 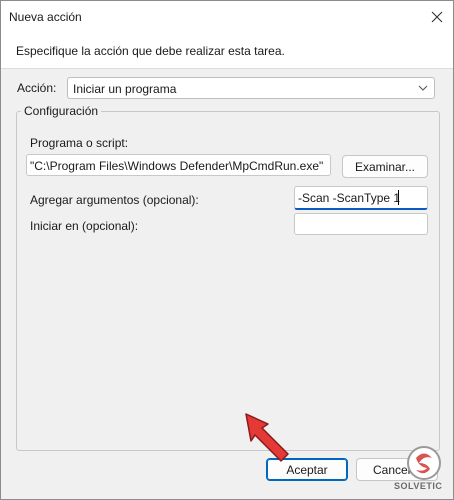 I want to click on action-select: Iniciar un programa, so click(x=251, y=88).